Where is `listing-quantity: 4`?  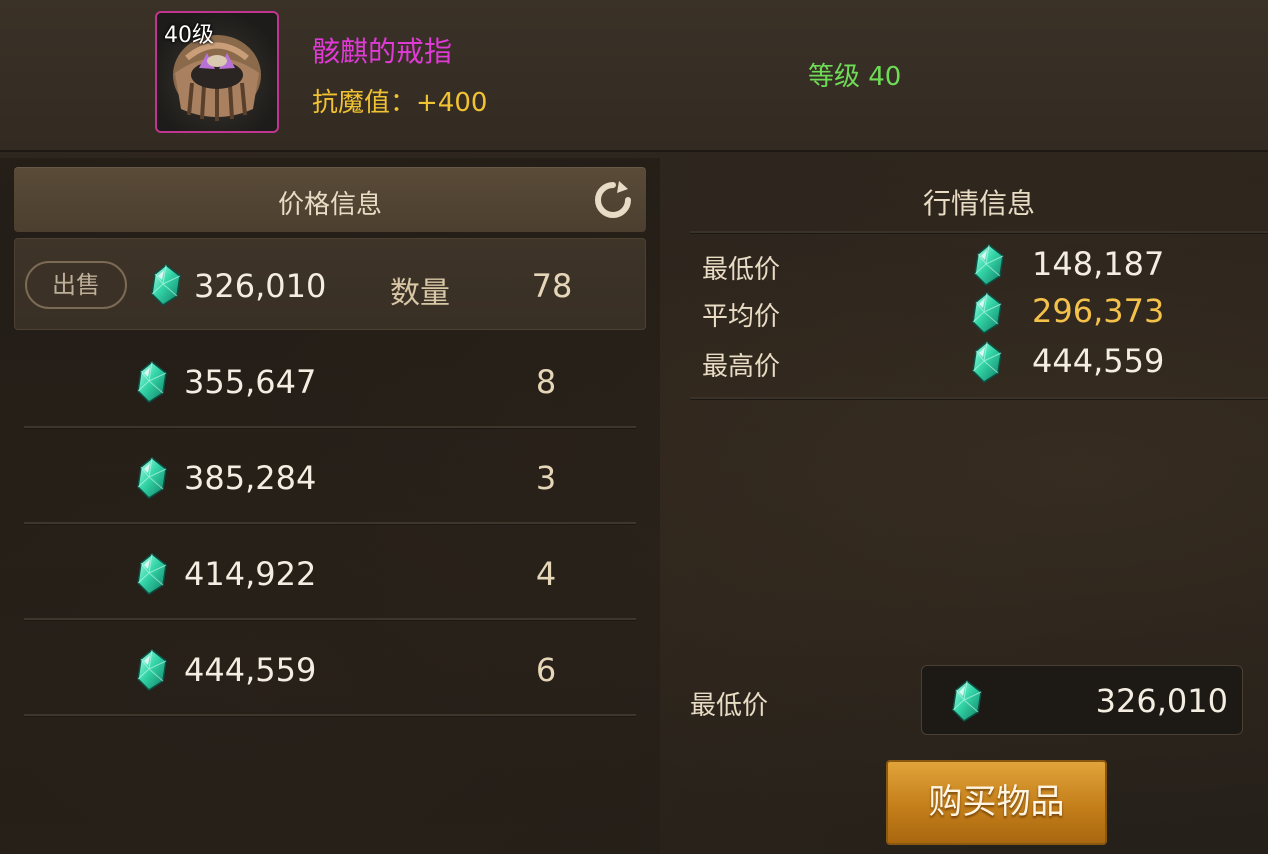 listing-quantity: 4 is located at coordinates (546, 574).